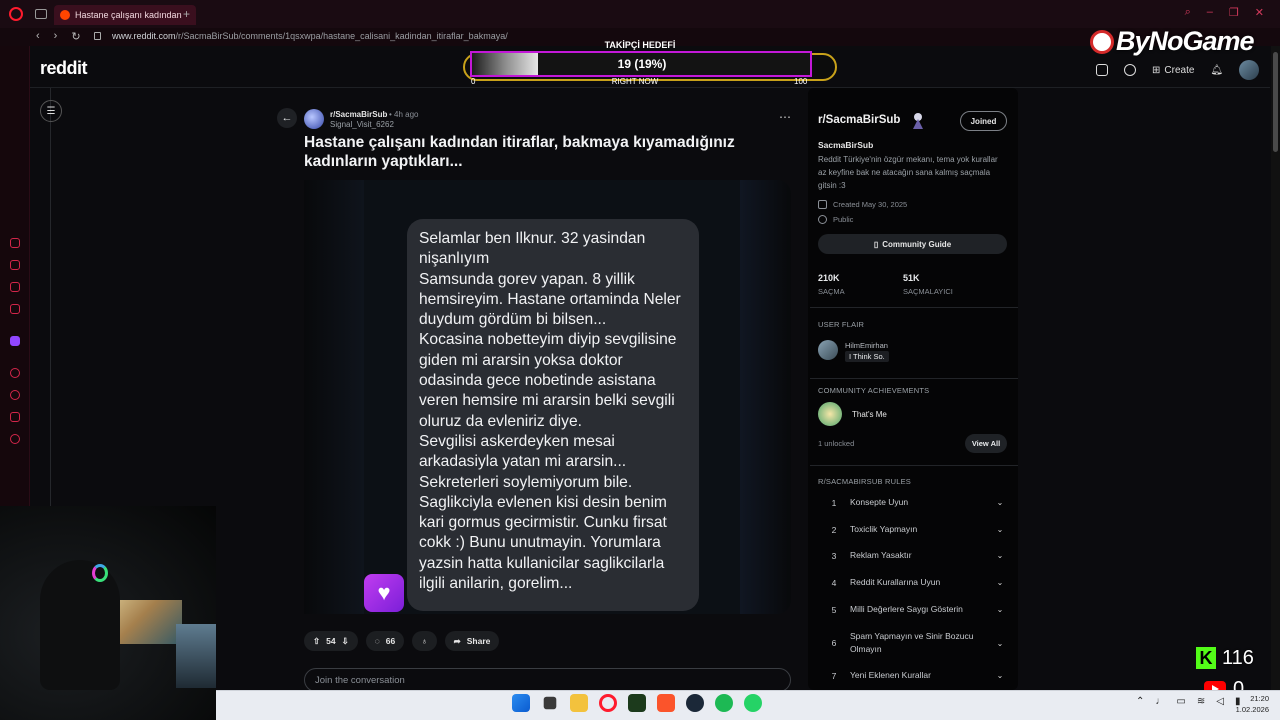  I want to click on rgb-headphone-light, so click(100, 573).